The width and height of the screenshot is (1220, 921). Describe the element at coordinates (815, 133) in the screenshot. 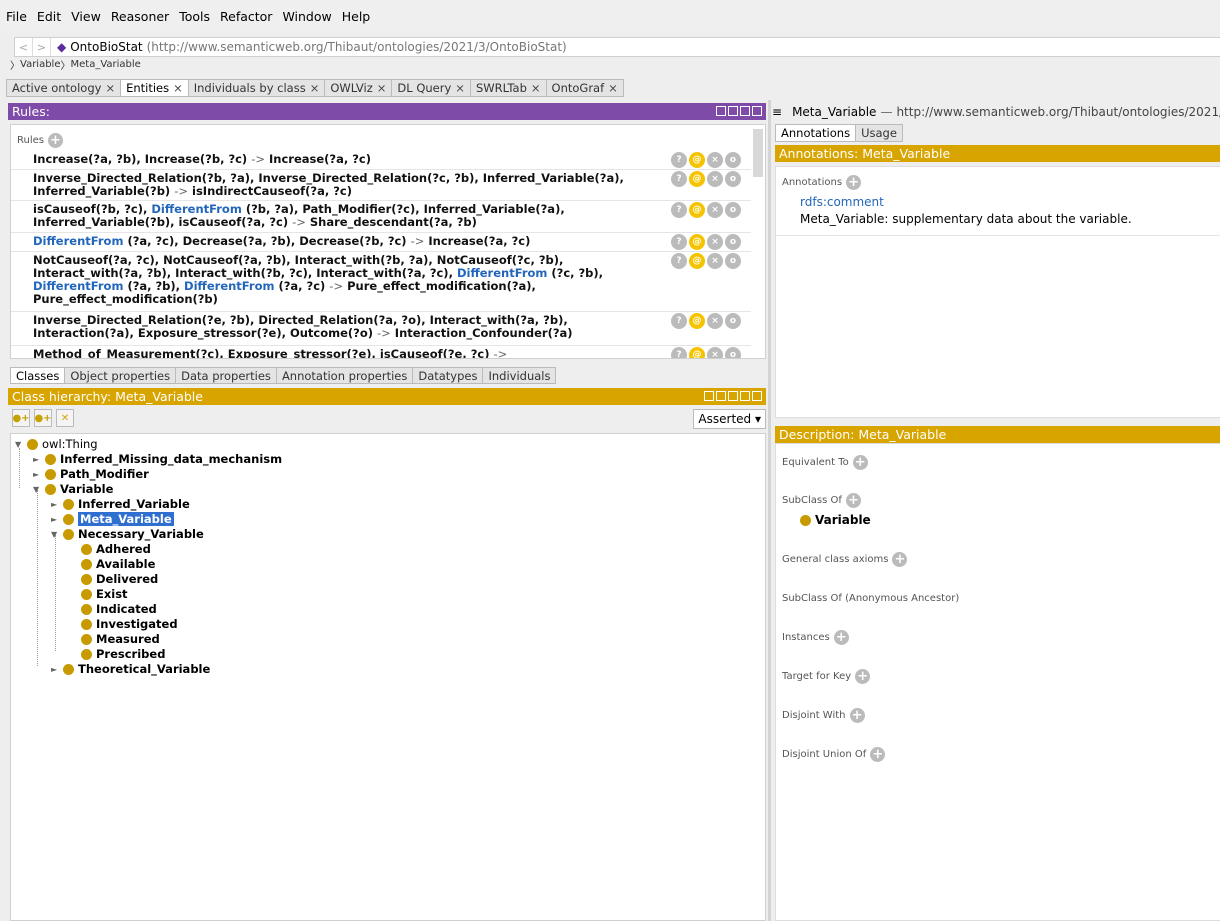

I see `tab-annotations: Annotations` at that location.